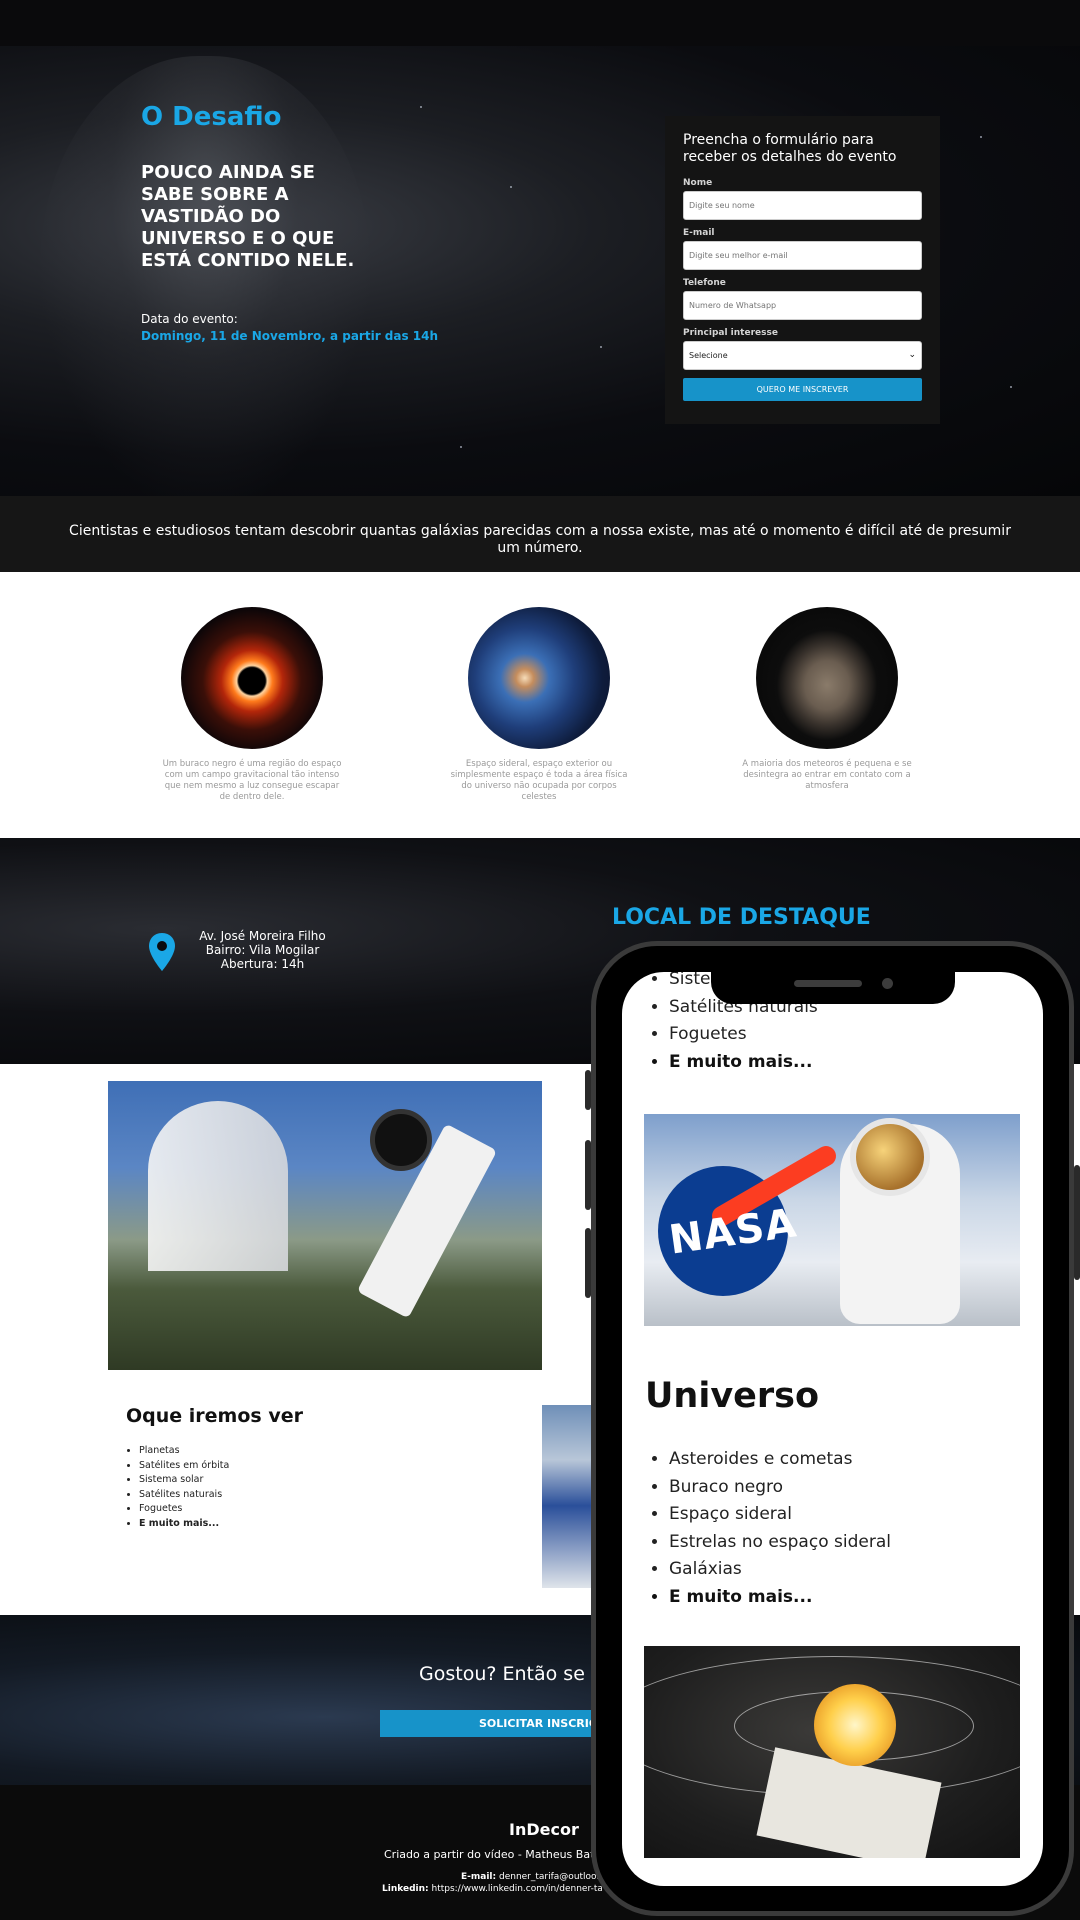 Image resolution: width=1080 pixels, height=1920 pixels. What do you see at coordinates (802, 305) in the screenshot?
I see `phone-field` at bounding box center [802, 305].